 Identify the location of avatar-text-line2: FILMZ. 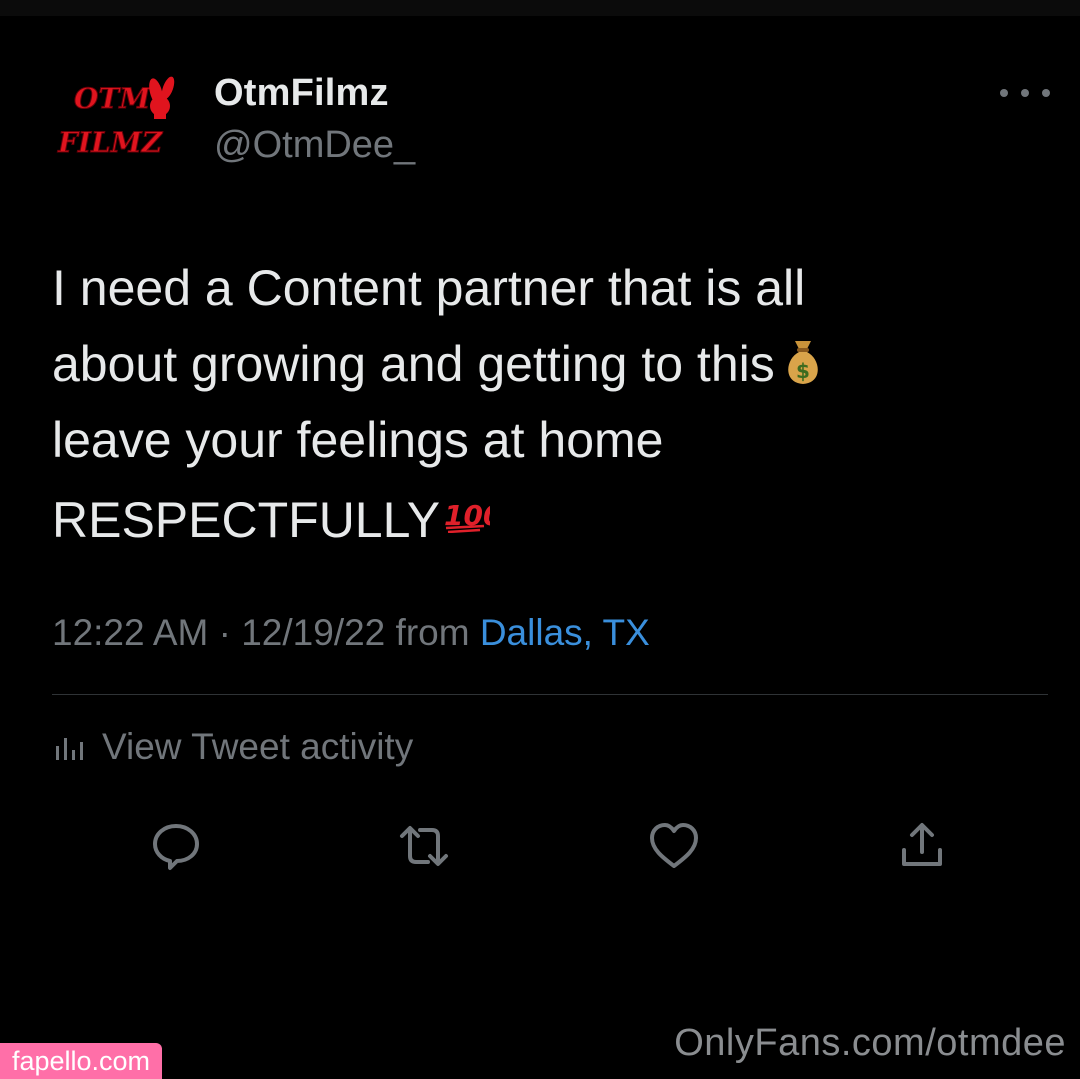
(110, 142).